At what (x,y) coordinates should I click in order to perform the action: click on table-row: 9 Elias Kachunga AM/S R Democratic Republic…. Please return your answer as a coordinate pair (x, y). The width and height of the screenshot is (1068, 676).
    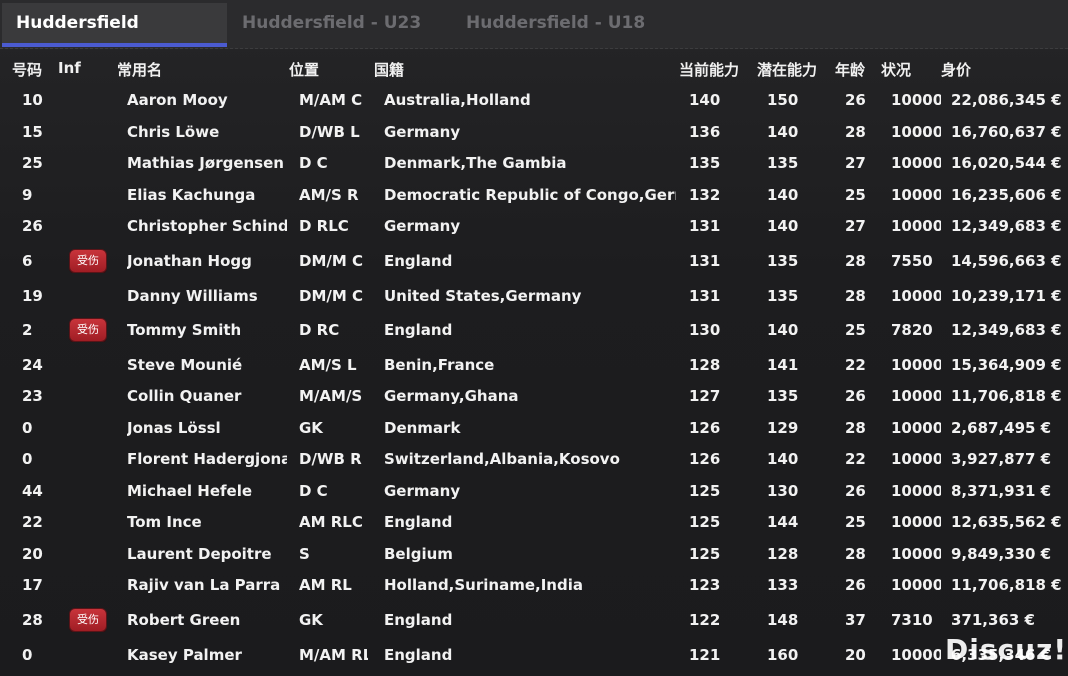
    Looking at the image, I should click on (534, 194).